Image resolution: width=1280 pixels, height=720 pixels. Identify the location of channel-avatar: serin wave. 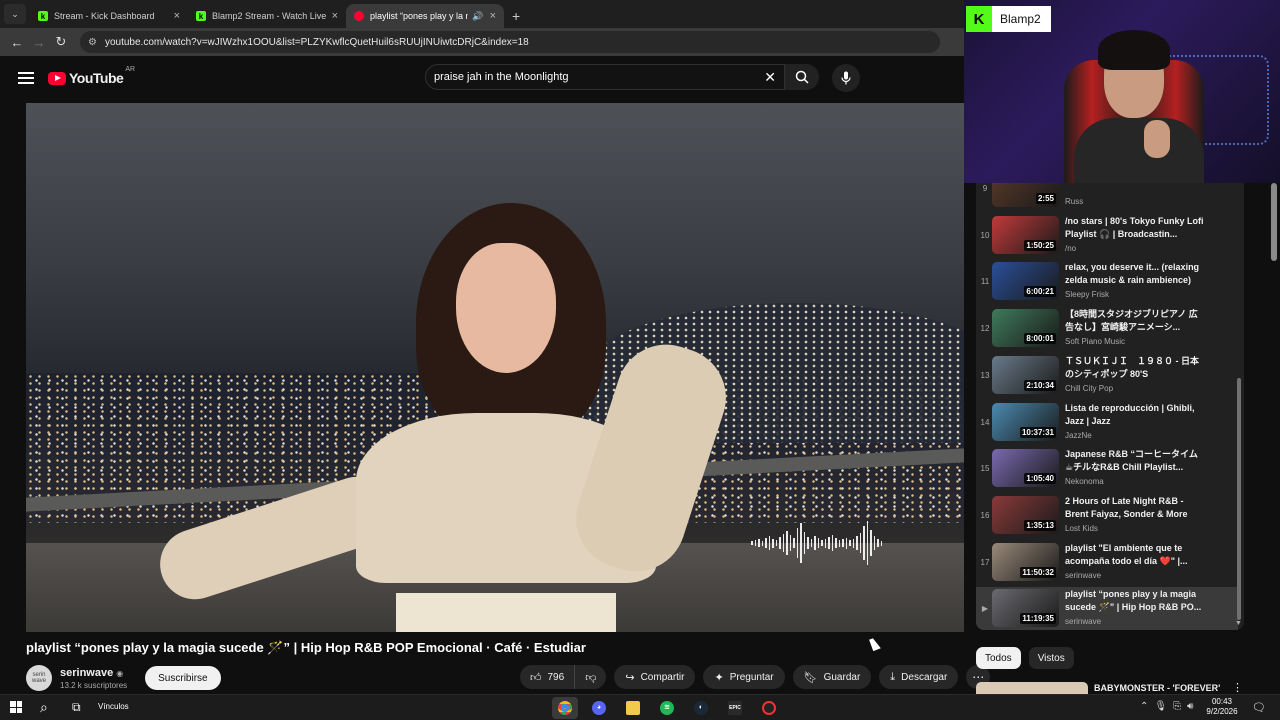
(39, 678).